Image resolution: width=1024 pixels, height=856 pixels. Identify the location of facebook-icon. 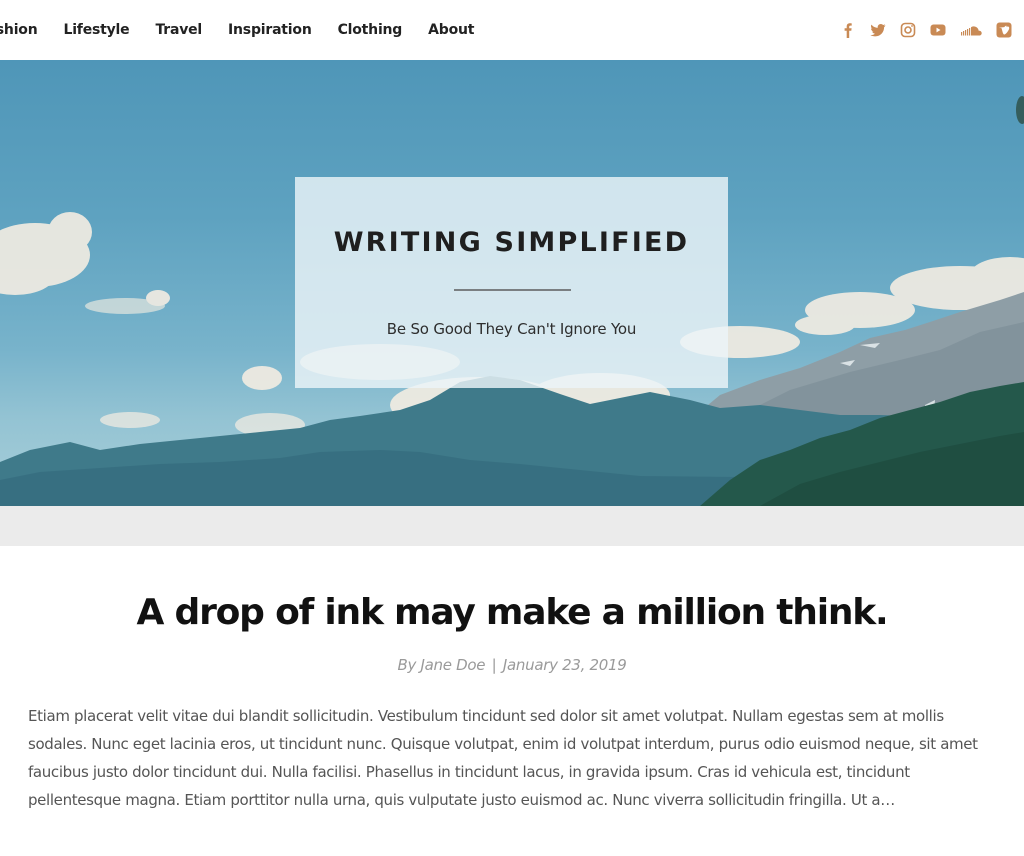
(848, 30).